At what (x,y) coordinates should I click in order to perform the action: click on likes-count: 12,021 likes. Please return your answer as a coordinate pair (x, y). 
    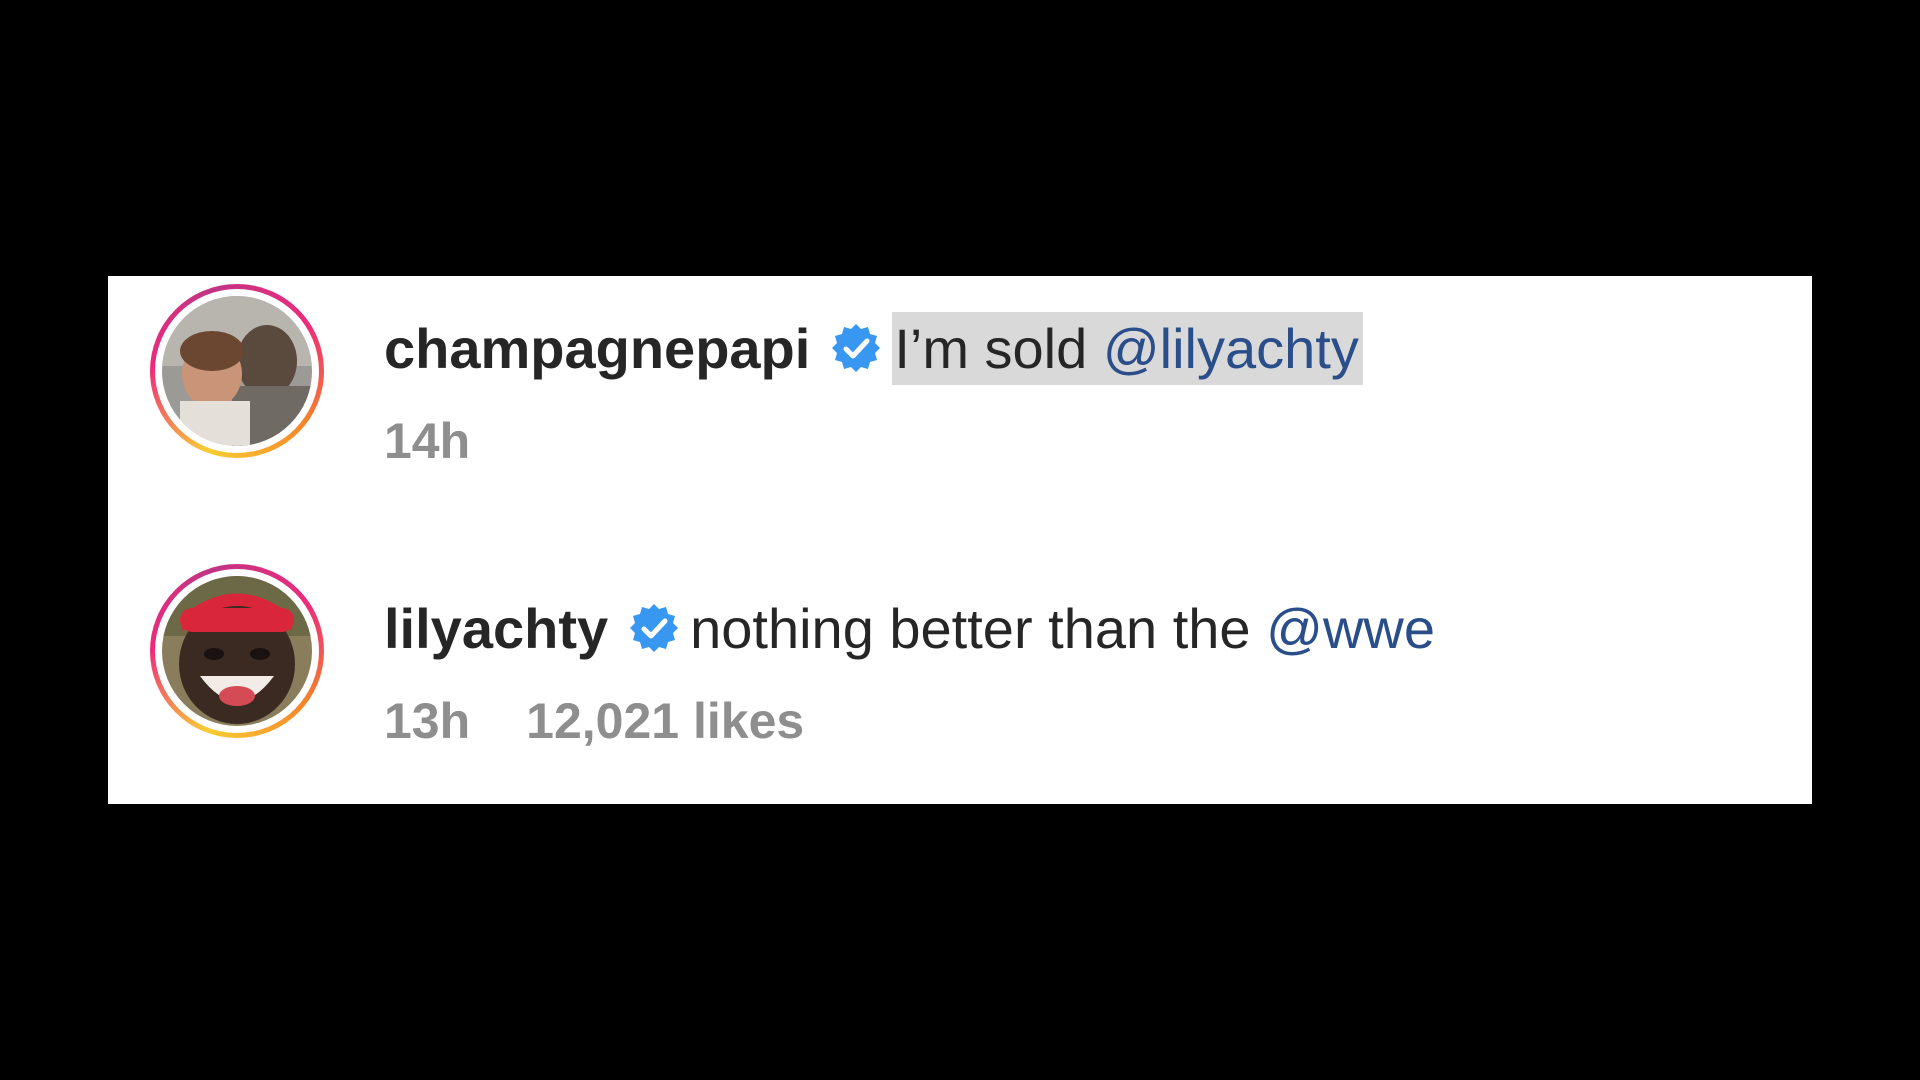
    Looking at the image, I should click on (665, 721).